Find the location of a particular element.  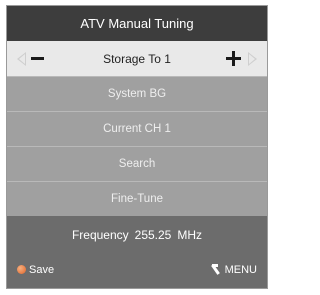

menu-item-fine-tune: Fine-Tune is located at coordinates (137, 198).